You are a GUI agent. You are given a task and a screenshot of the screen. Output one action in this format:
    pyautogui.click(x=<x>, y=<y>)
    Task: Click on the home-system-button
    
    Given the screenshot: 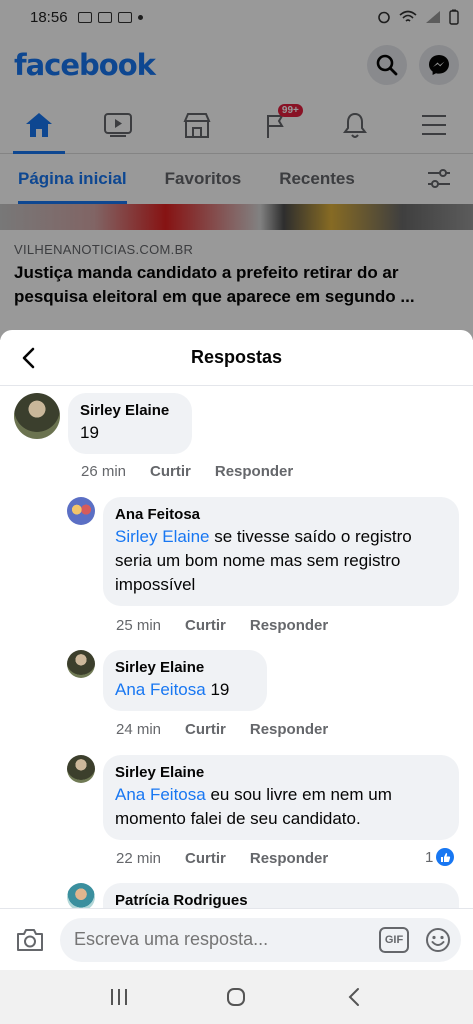 What is the action you would take?
    pyautogui.click(x=236, y=997)
    